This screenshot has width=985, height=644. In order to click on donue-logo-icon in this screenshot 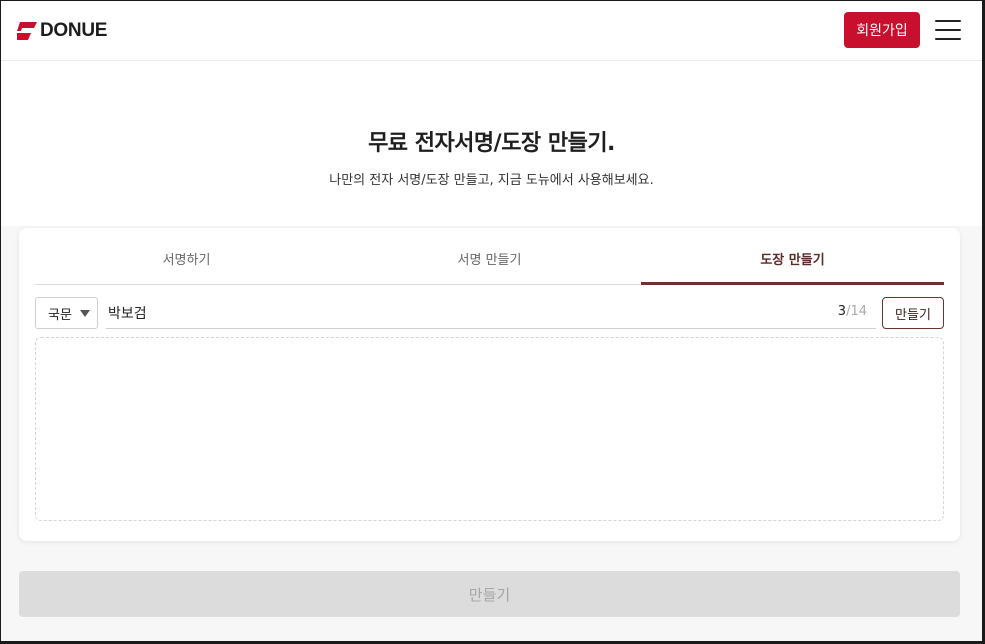, I will do `click(27, 31)`.